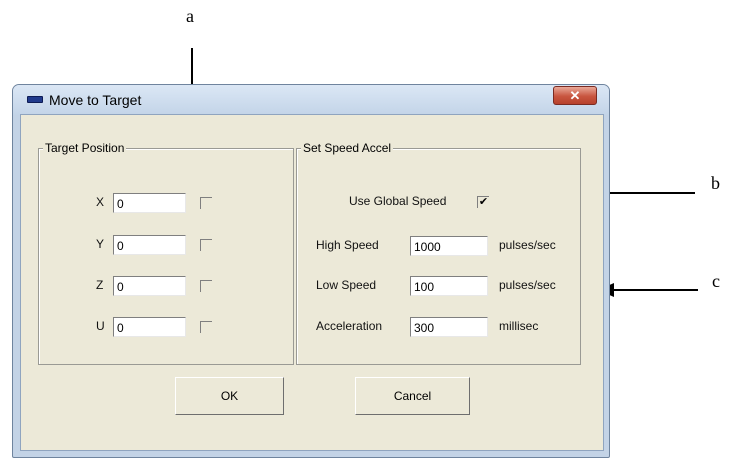 This screenshot has width=730, height=460. What do you see at coordinates (100, 244) in the screenshot?
I see `axis-y-label: Y` at bounding box center [100, 244].